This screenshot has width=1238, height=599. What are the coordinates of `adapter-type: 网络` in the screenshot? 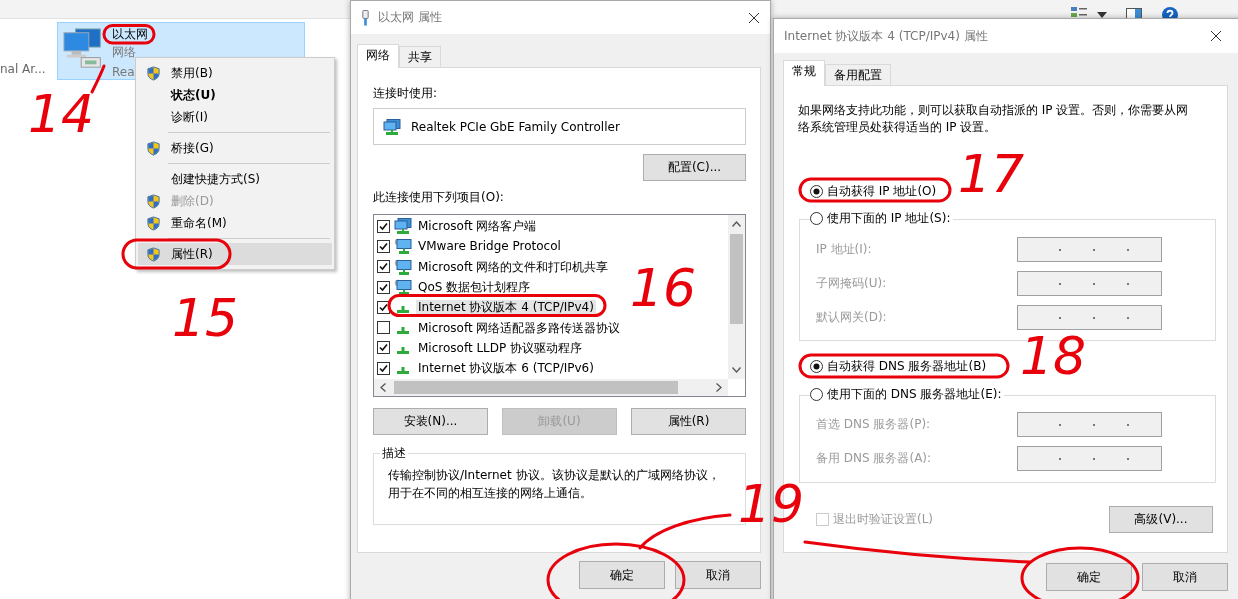 It's located at (124, 52).